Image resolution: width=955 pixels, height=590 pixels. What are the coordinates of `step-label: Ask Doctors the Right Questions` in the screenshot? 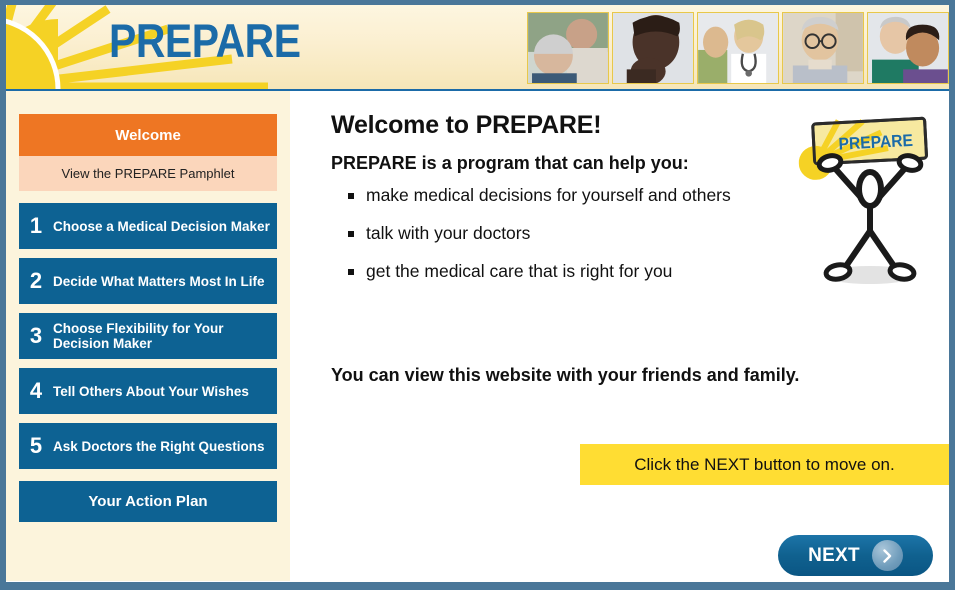 It's located at (159, 446).